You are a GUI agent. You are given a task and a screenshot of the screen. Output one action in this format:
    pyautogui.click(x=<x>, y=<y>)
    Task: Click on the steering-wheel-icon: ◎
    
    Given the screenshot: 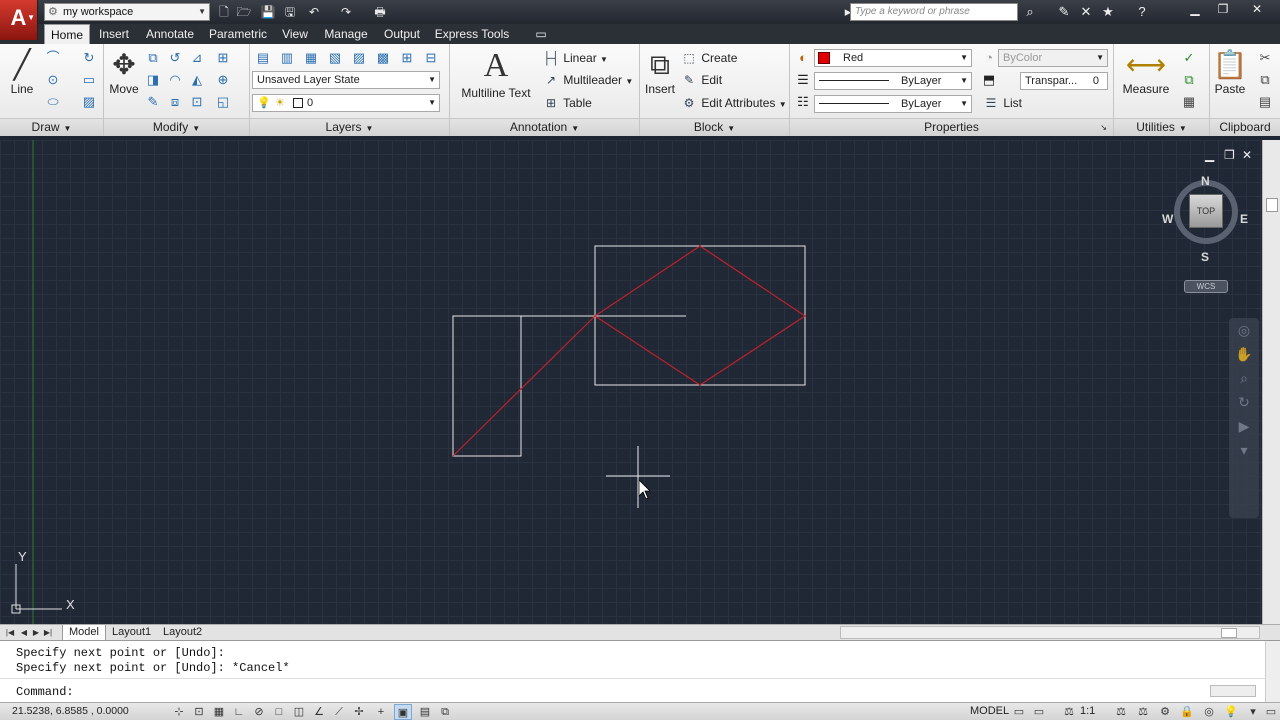 What is the action you would take?
    pyautogui.click(x=1244, y=330)
    